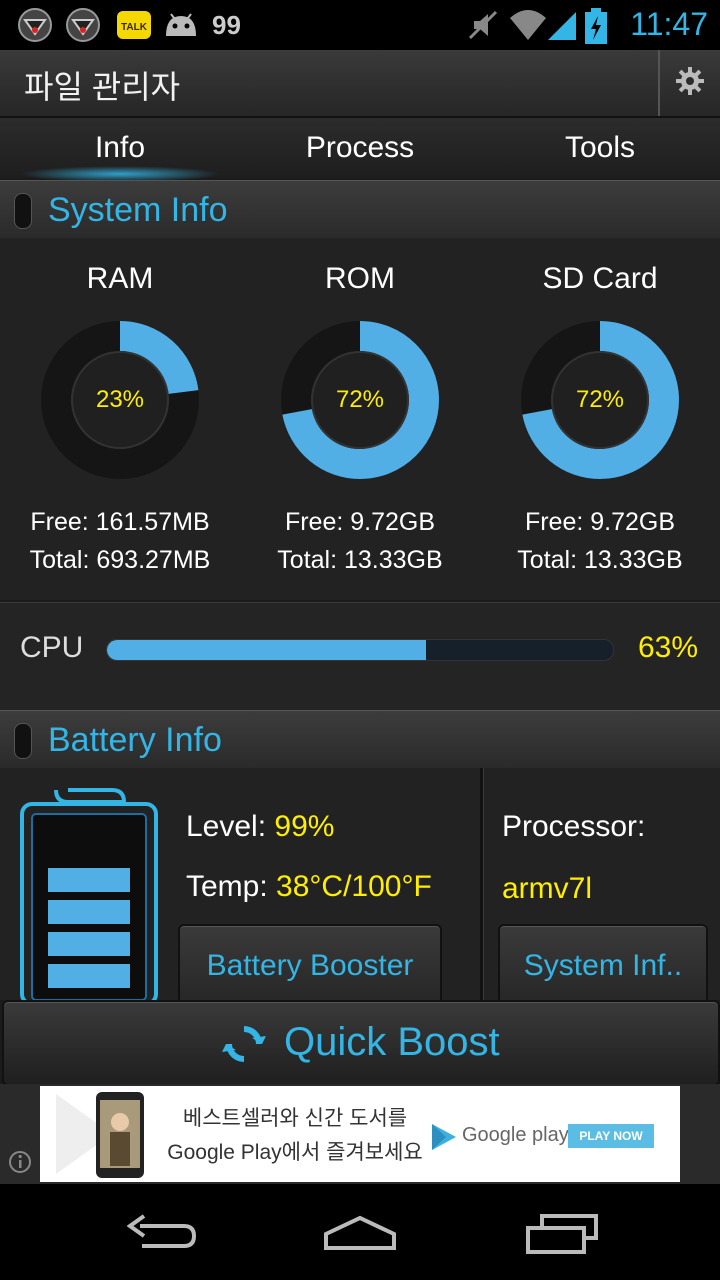 This screenshot has width=720, height=1280. I want to click on cpu-progress-fill, so click(266, 650).